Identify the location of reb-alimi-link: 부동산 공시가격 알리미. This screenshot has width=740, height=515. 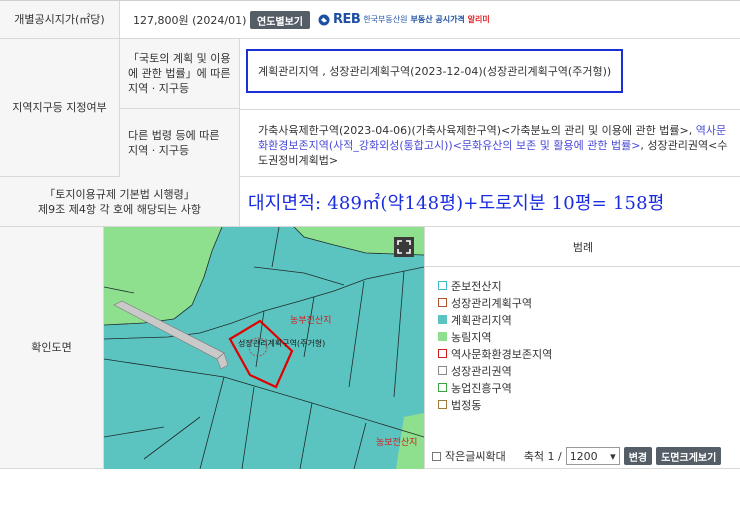
(449, 19).